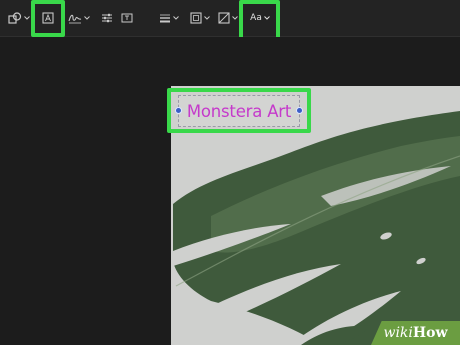 The height and width of the screenshot is (345, 460). I want to click on adjust-button, so click(107, 18).